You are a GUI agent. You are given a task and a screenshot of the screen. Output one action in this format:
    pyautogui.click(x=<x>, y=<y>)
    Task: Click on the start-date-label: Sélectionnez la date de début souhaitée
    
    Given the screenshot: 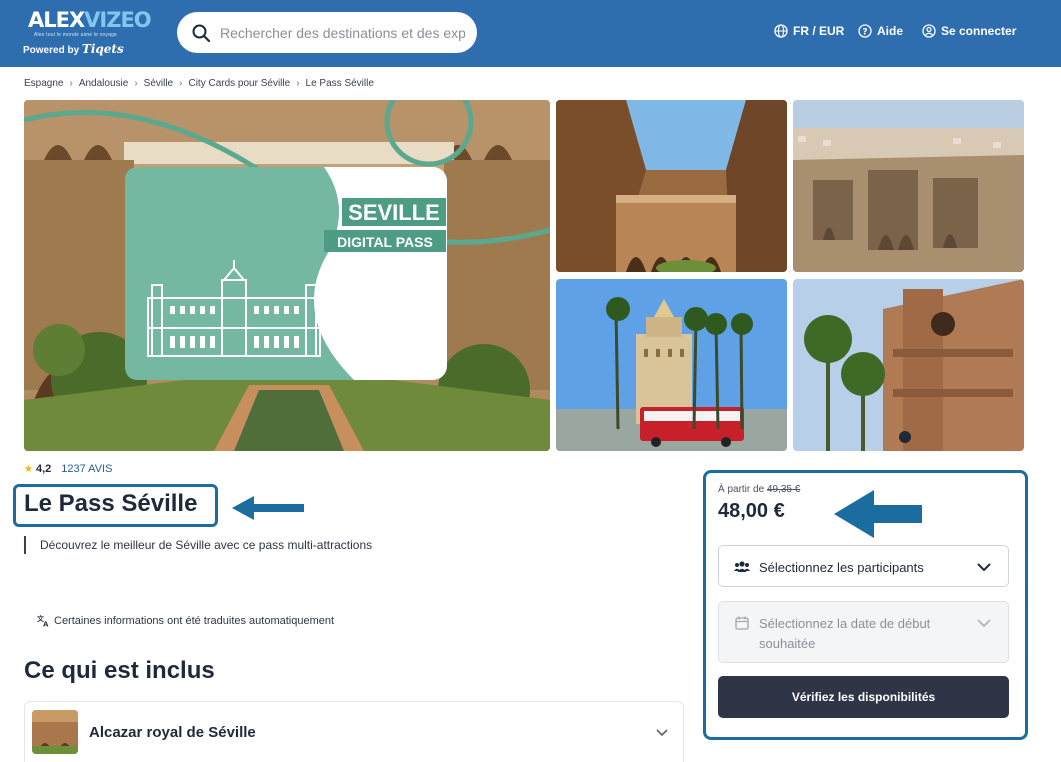 What is the action you would take?
    pyautogui.click(x=845, y=633)
    